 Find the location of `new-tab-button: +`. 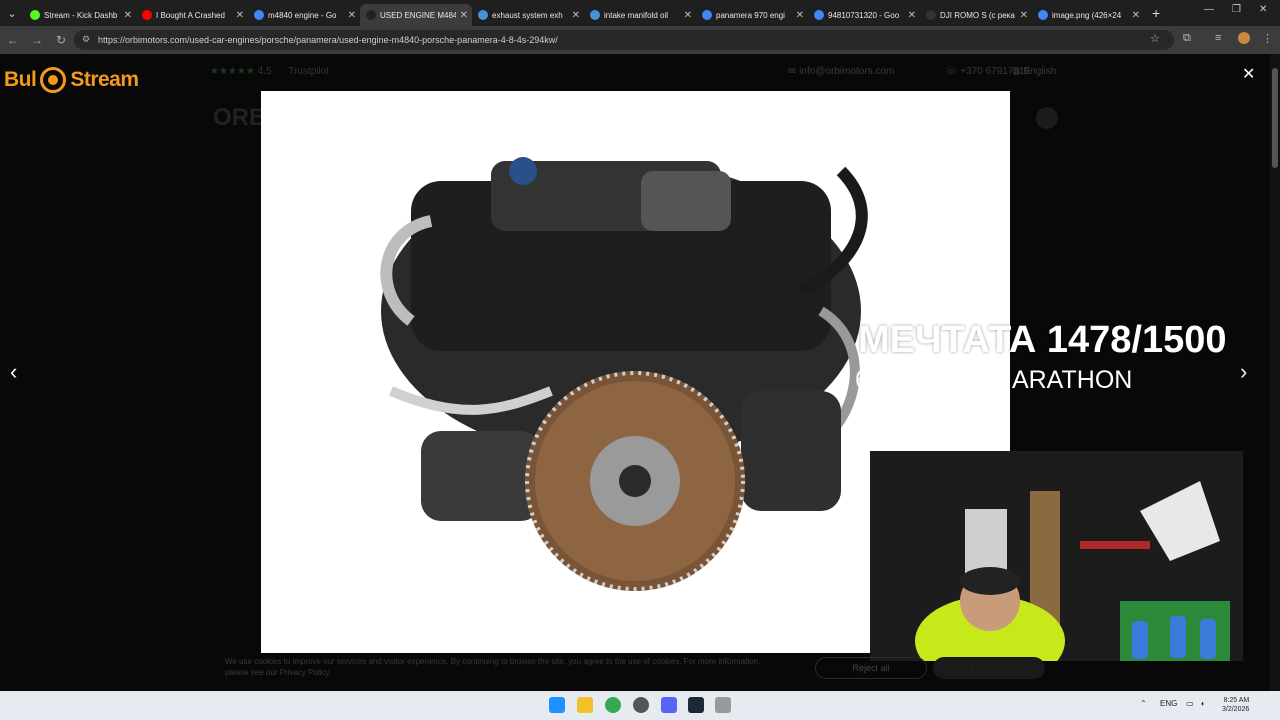

new-tab-button: + is located at coordinates (1156, 13).